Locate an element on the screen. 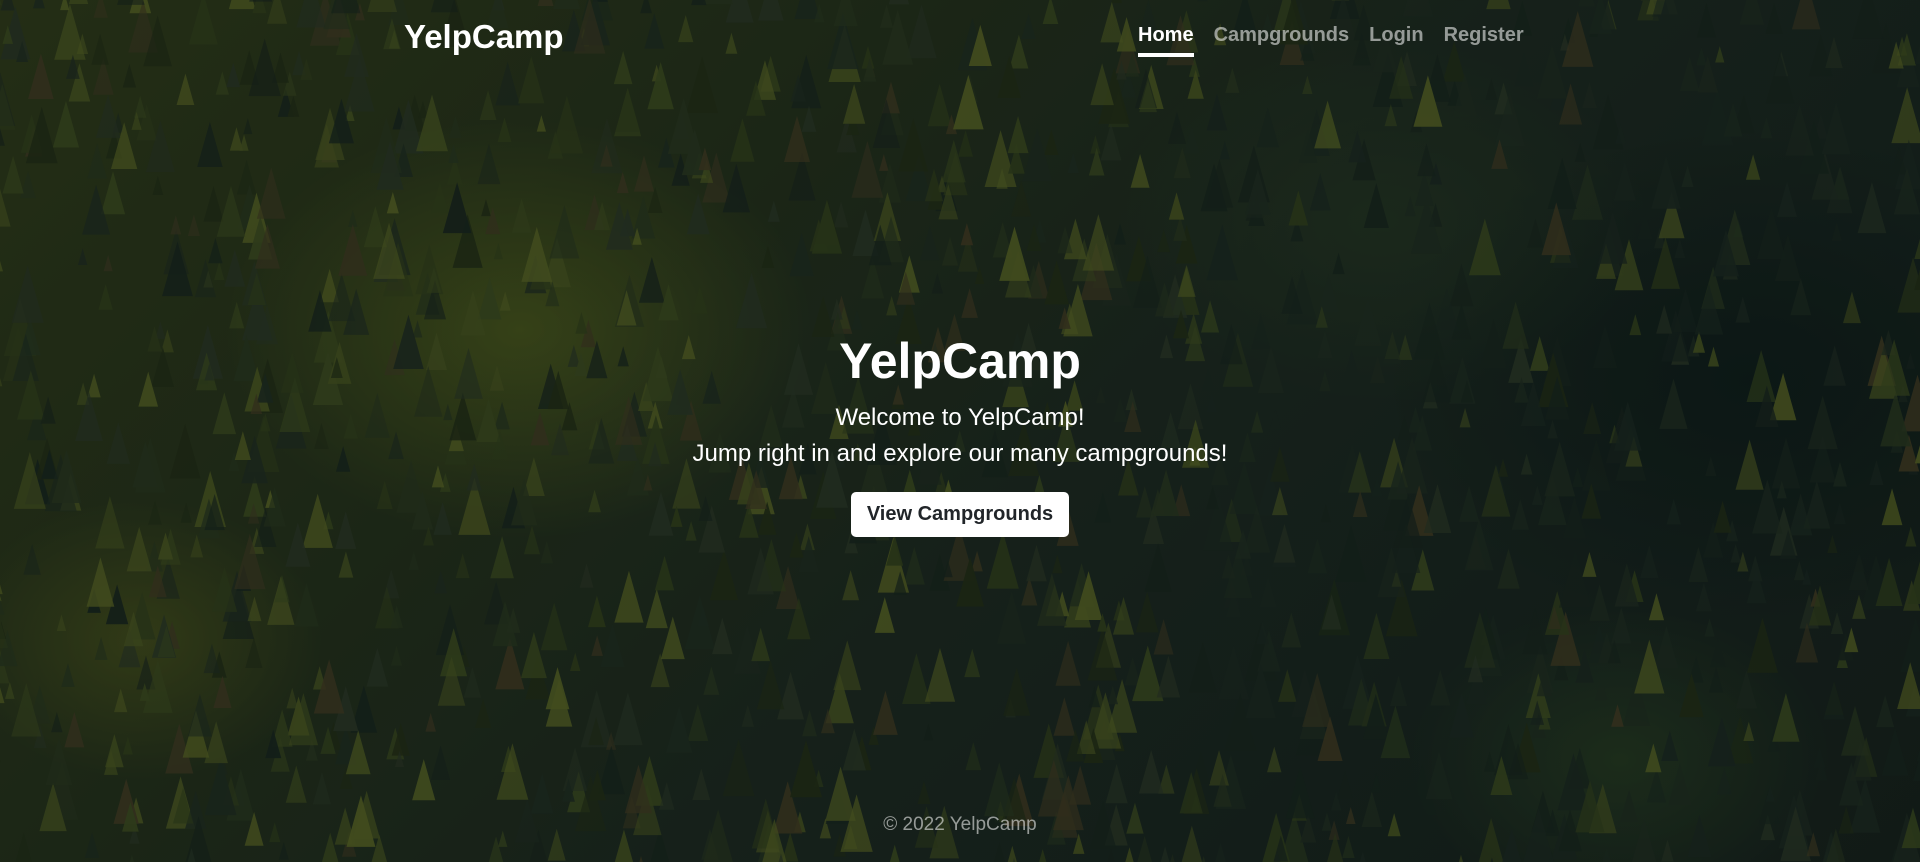 Image resolution: width=1920 pixels, height=862 pixels. nav-link-campgrounds: Campgrounds is located at coordinates (1282, 40).